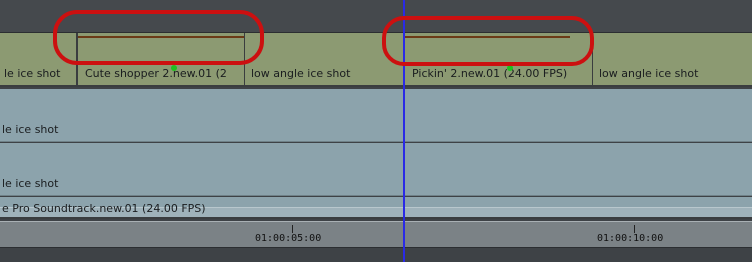 This screenshot has height=262, width=752. I want to click on clip-label: le ice shot, so click(32, 73).